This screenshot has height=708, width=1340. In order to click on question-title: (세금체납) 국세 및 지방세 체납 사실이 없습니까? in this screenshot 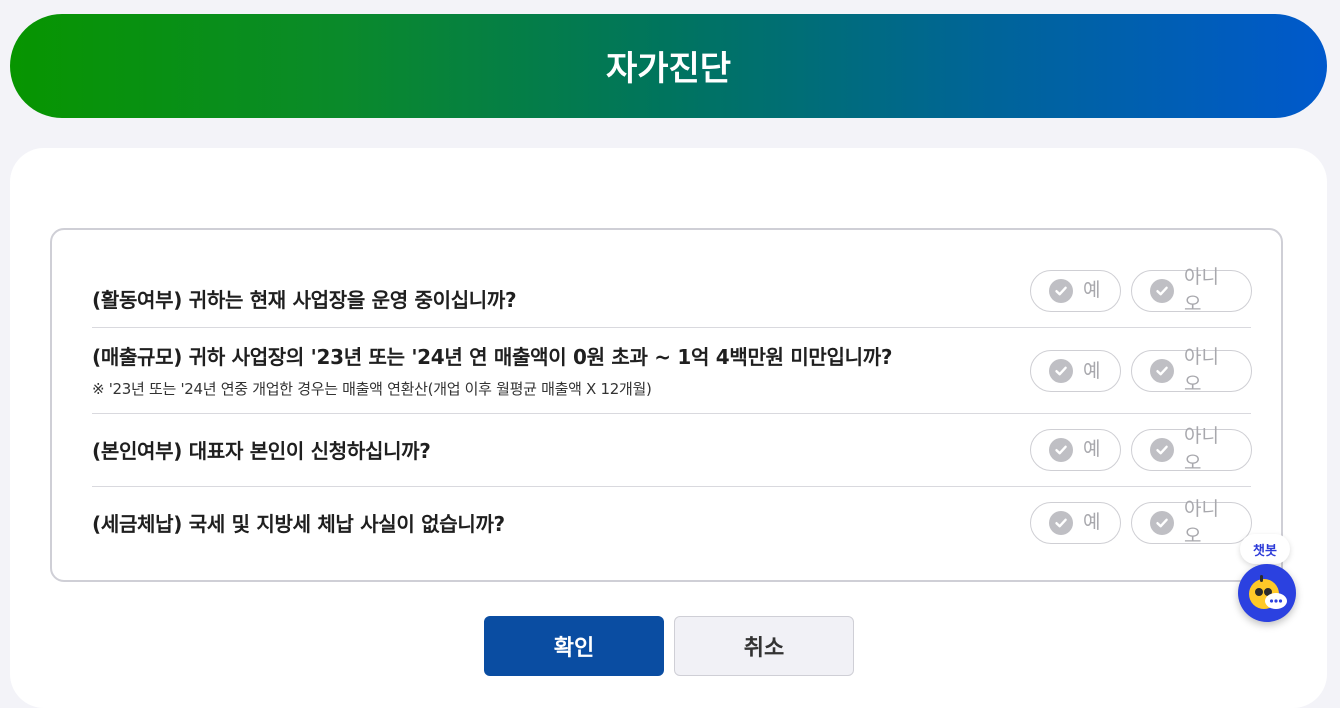, I will do `click(298, 524)`.